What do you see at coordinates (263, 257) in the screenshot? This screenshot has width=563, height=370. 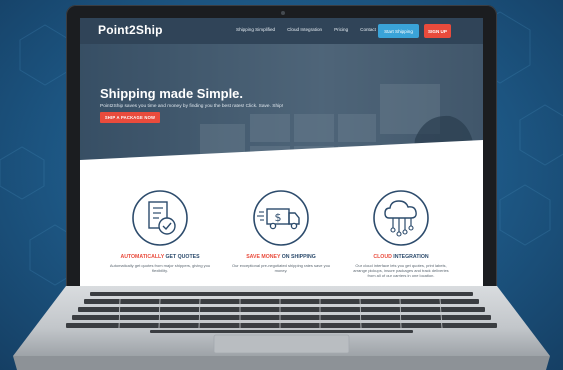 I see `feature-title-highlight: SAVE MONEY` at bounding box center [263, 257].